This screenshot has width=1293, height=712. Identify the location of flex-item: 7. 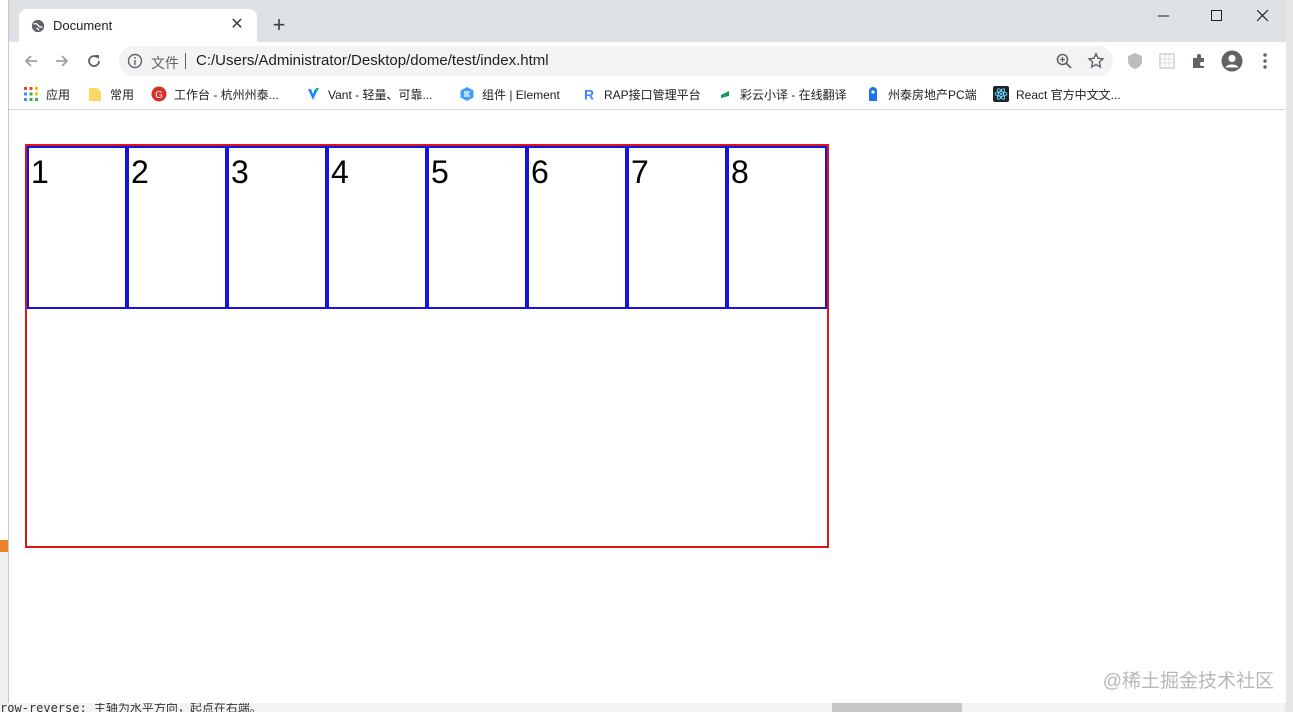
(677, 227).